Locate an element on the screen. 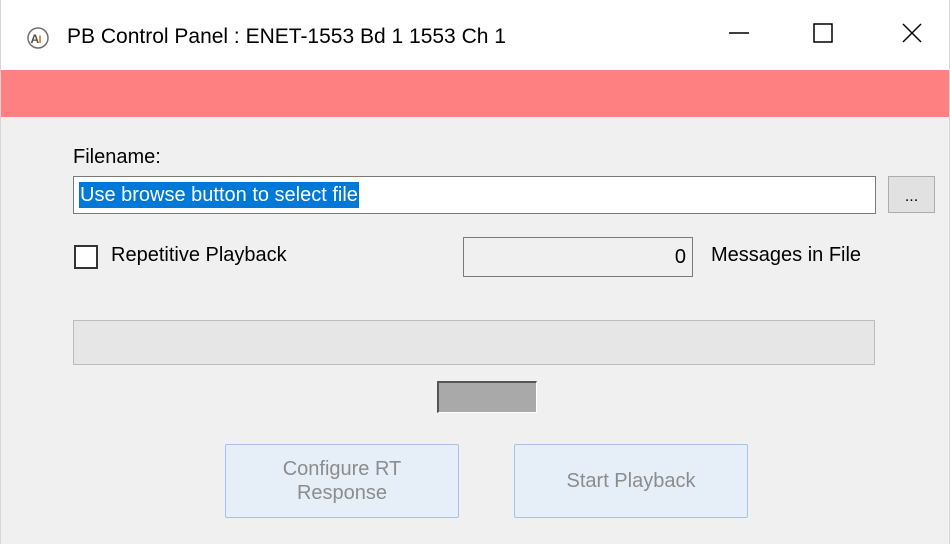  close-button is located at coordinates (908, 35).